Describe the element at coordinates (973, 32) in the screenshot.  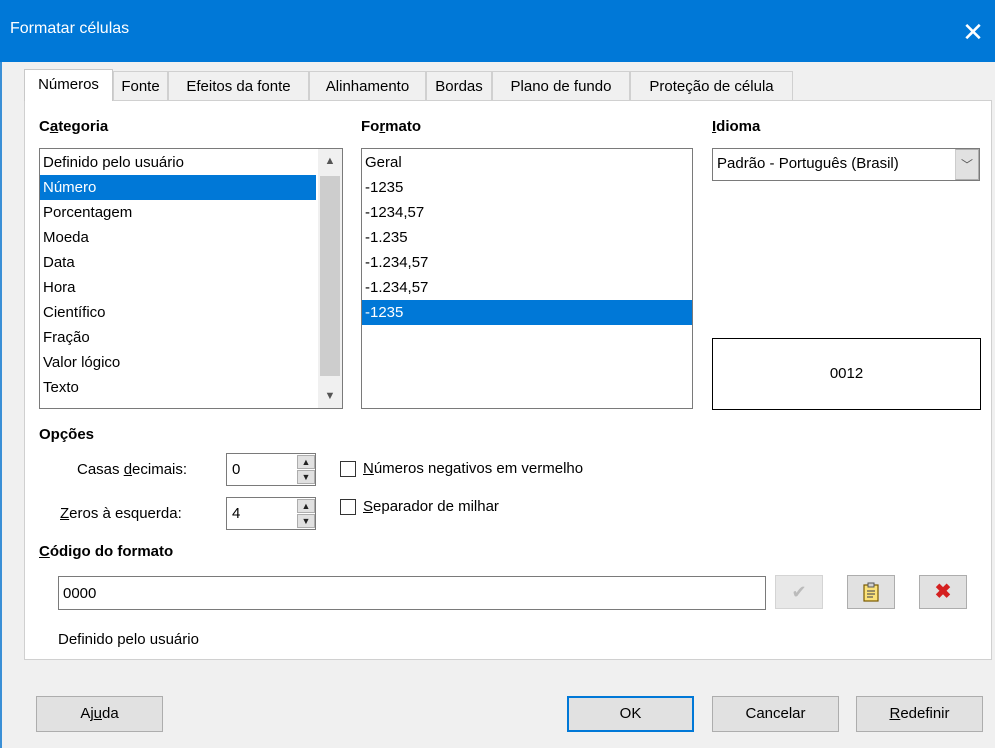
I see `close-icon: ✕` at that location.